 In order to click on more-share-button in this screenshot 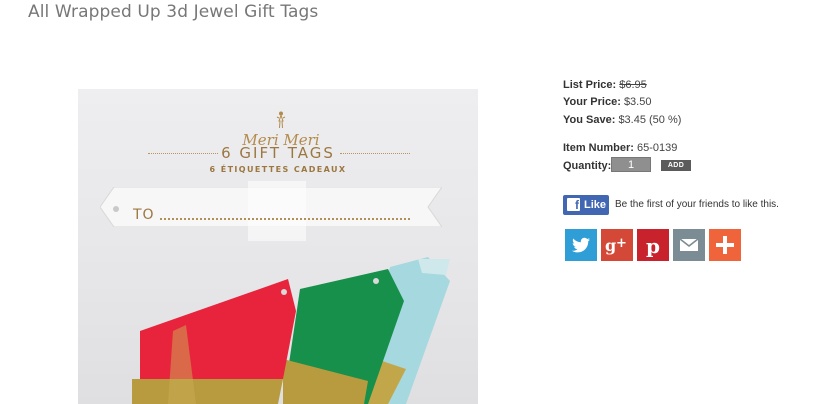, I will do `click(725, 245)`.